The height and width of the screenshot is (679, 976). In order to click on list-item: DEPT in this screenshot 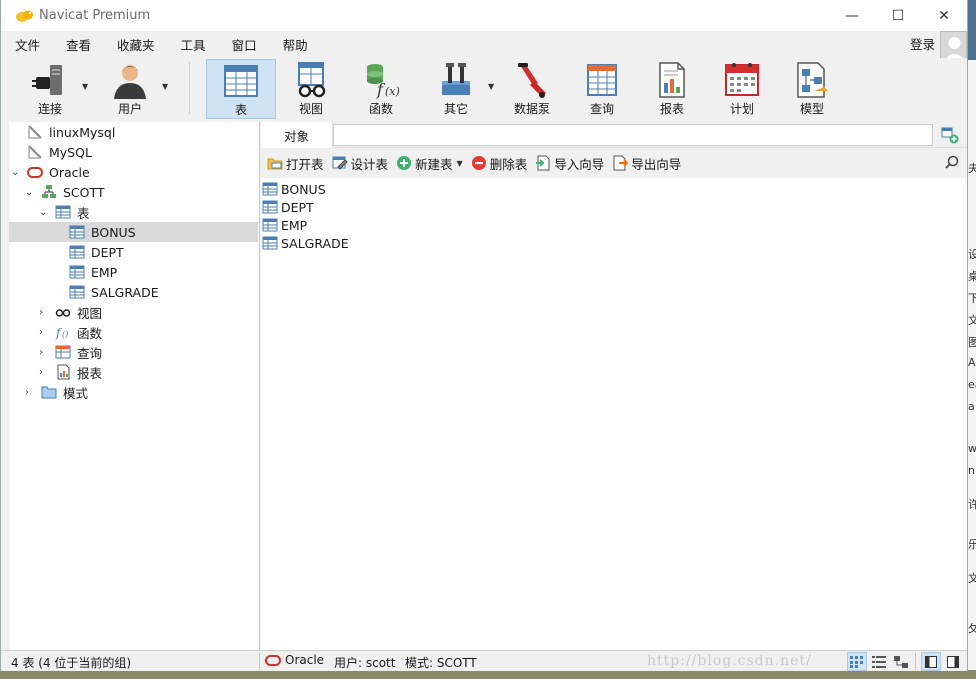, I will do `click(614, 207)`.